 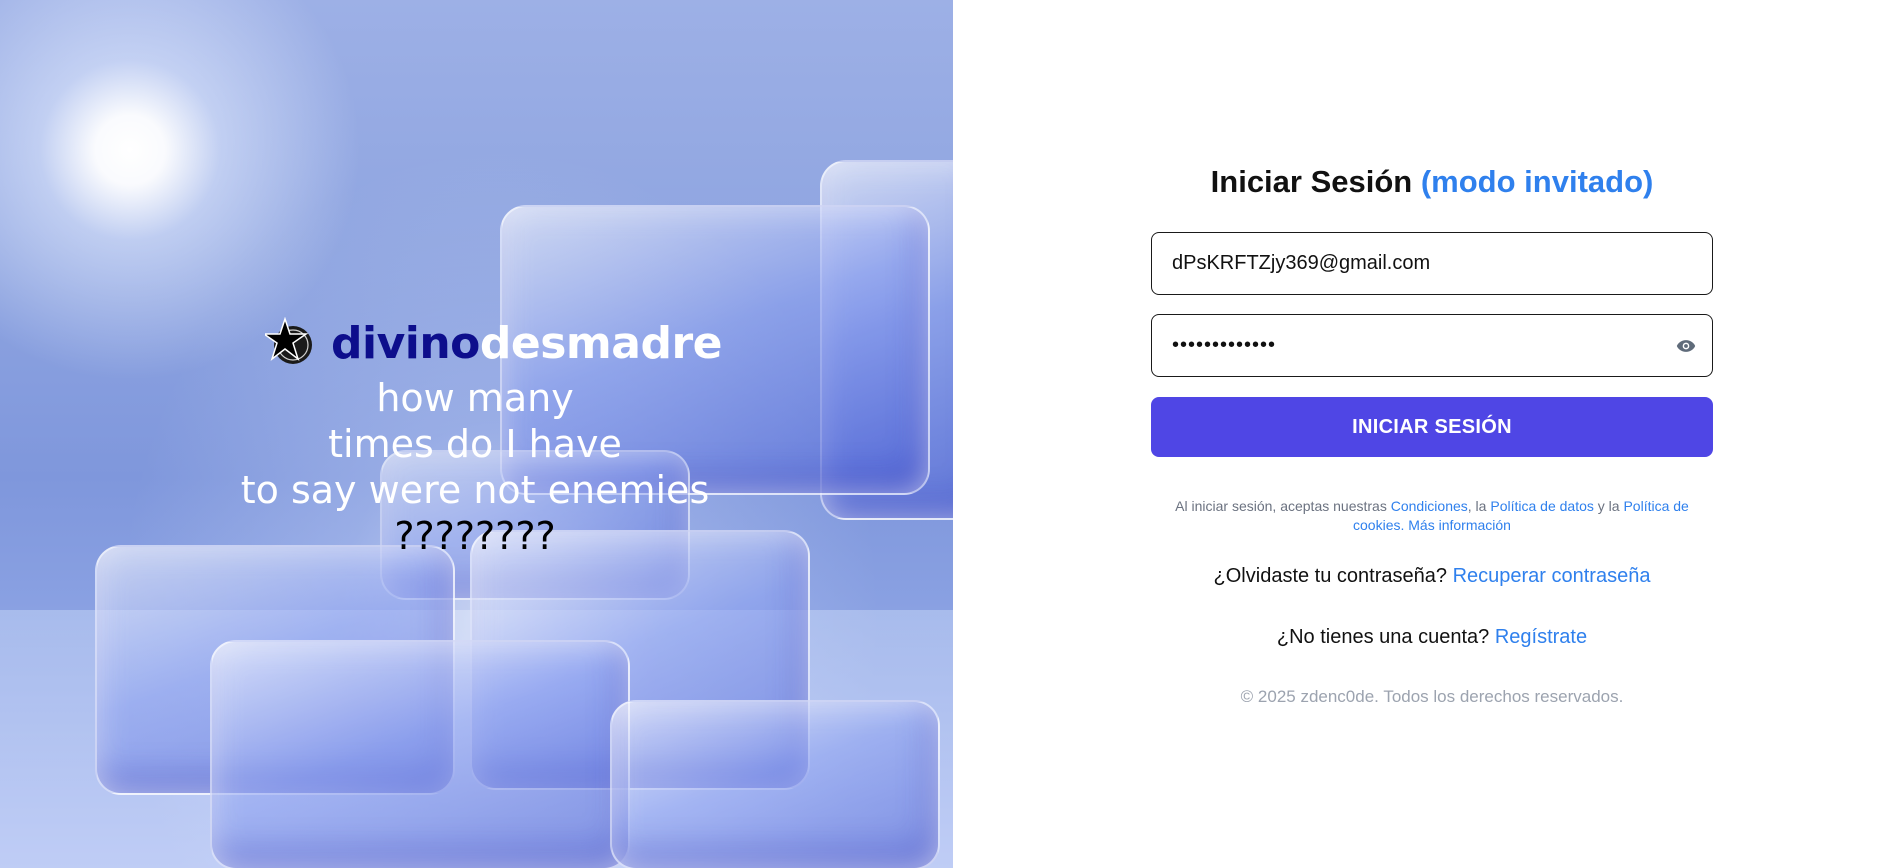 What do you see at coordinates (1542, 506) in the screenshot?
I see `data-policy-link: Política de datos` at bounding box center [1542, 506].